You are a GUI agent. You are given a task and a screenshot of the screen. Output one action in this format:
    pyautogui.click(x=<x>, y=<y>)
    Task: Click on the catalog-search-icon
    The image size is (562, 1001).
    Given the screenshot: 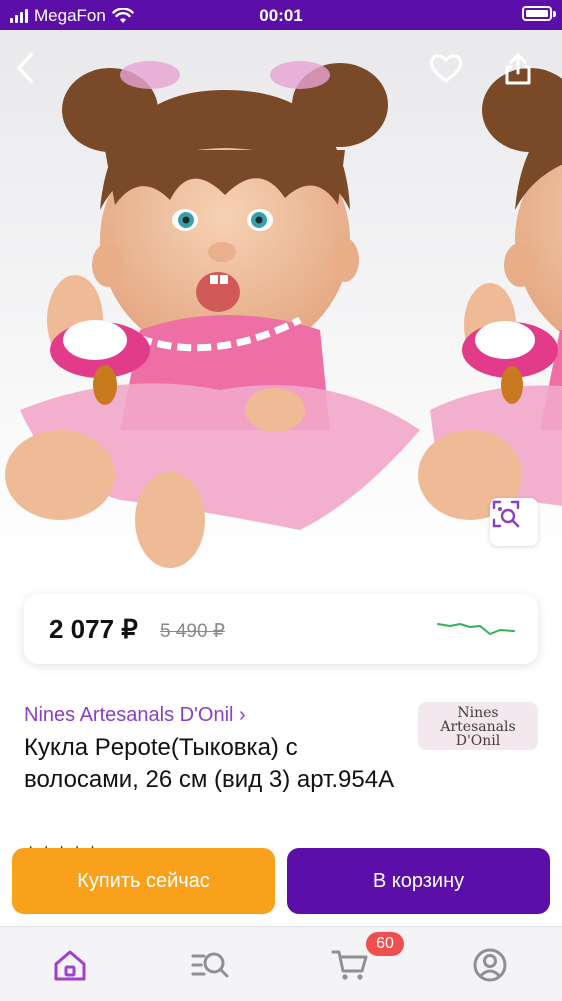 What is the action you would take?
    pyautogui.click(x=210, y=965)
    